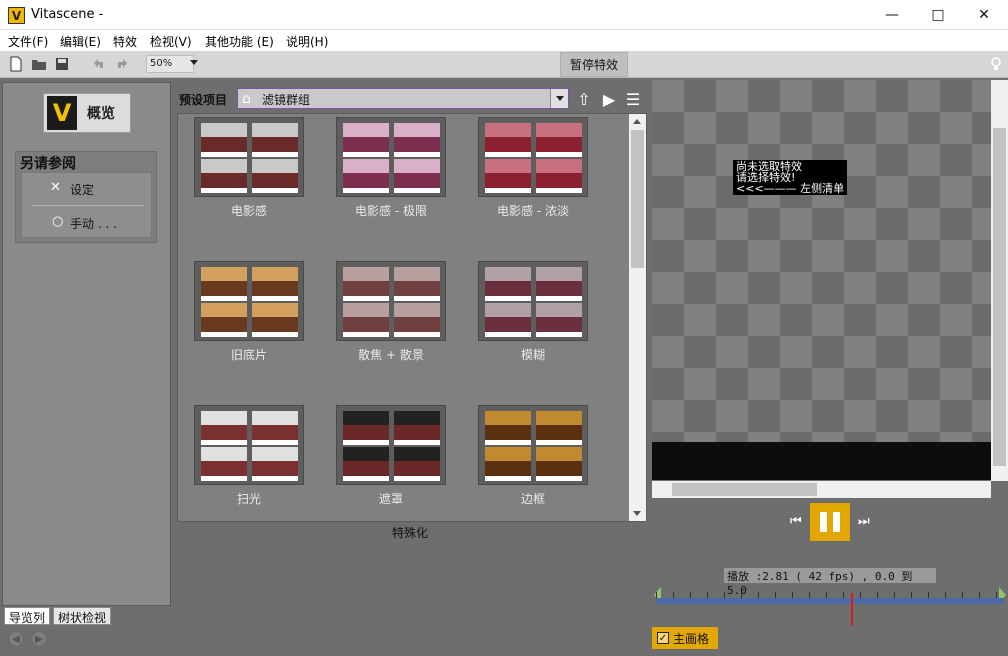  Describe the element at coordinates (28, 41) in the screenshot. I see `menu-file: 文件(F)` at that location.